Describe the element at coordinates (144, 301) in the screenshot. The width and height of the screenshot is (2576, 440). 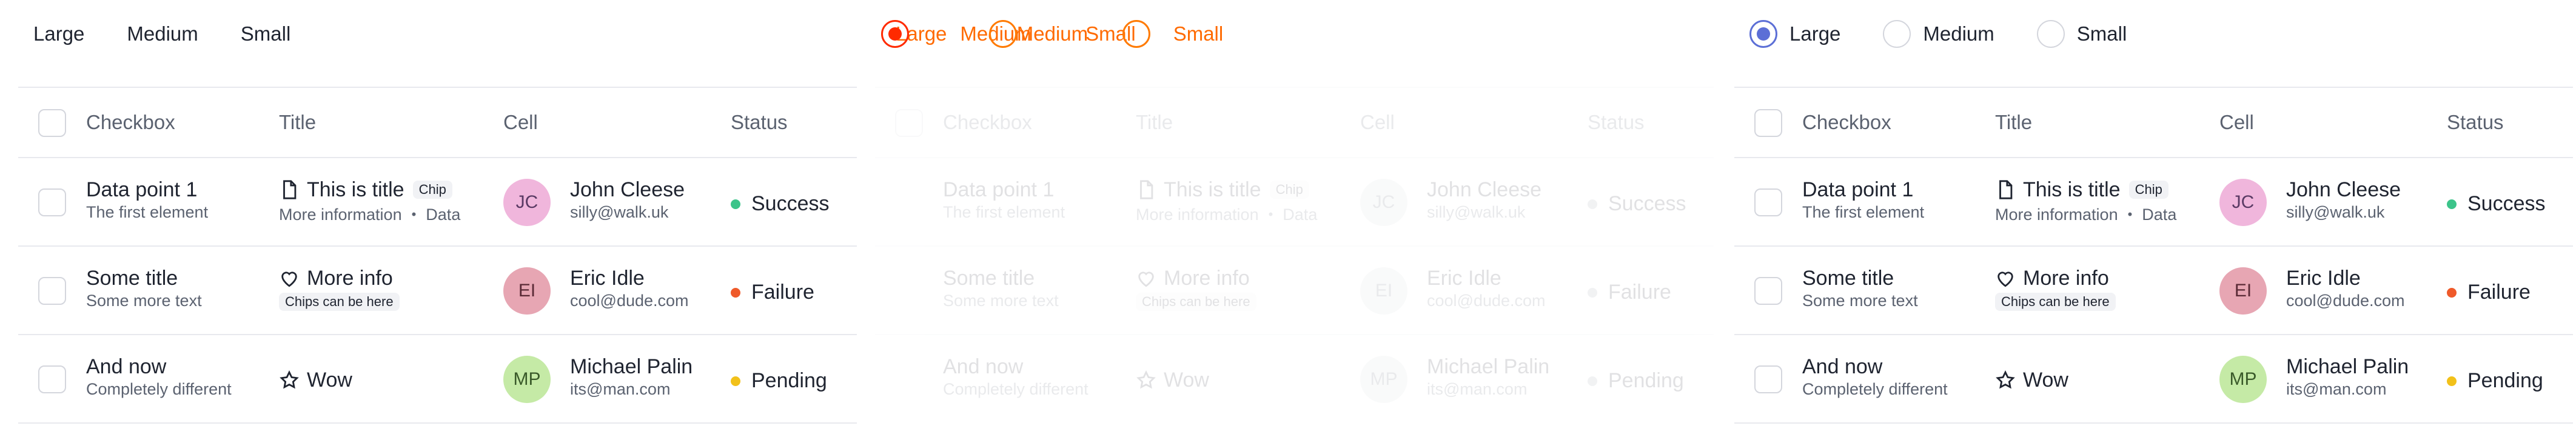
I see `row-secondary-text: Some more text` at that location.